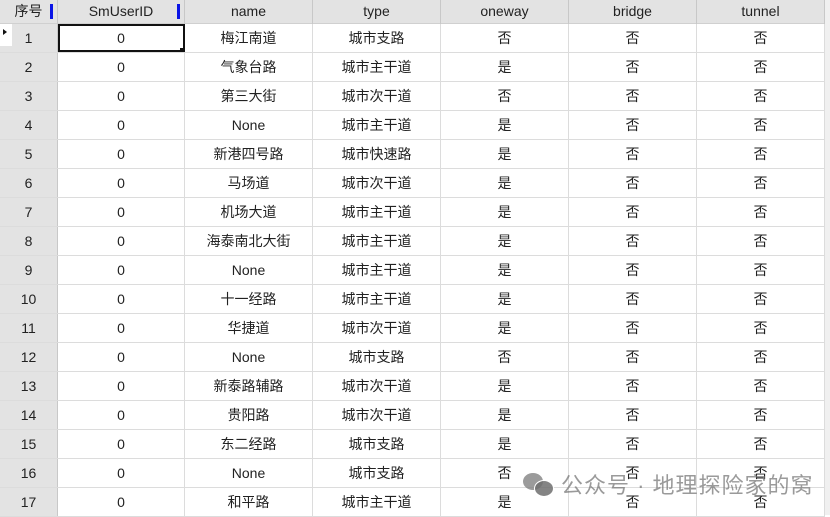  Describe the element at coordinates (29, 125) in the screenshot. I see `row-header: 4` at that location.